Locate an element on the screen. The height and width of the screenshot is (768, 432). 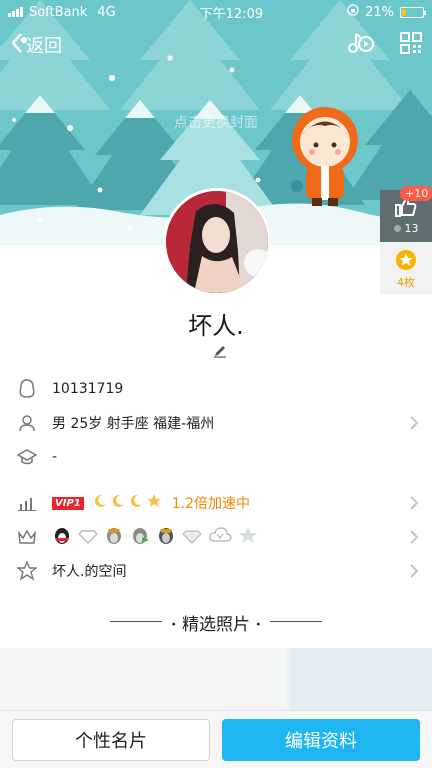
space-label: 坏人.的空间 is located at coordinates (89, 572).